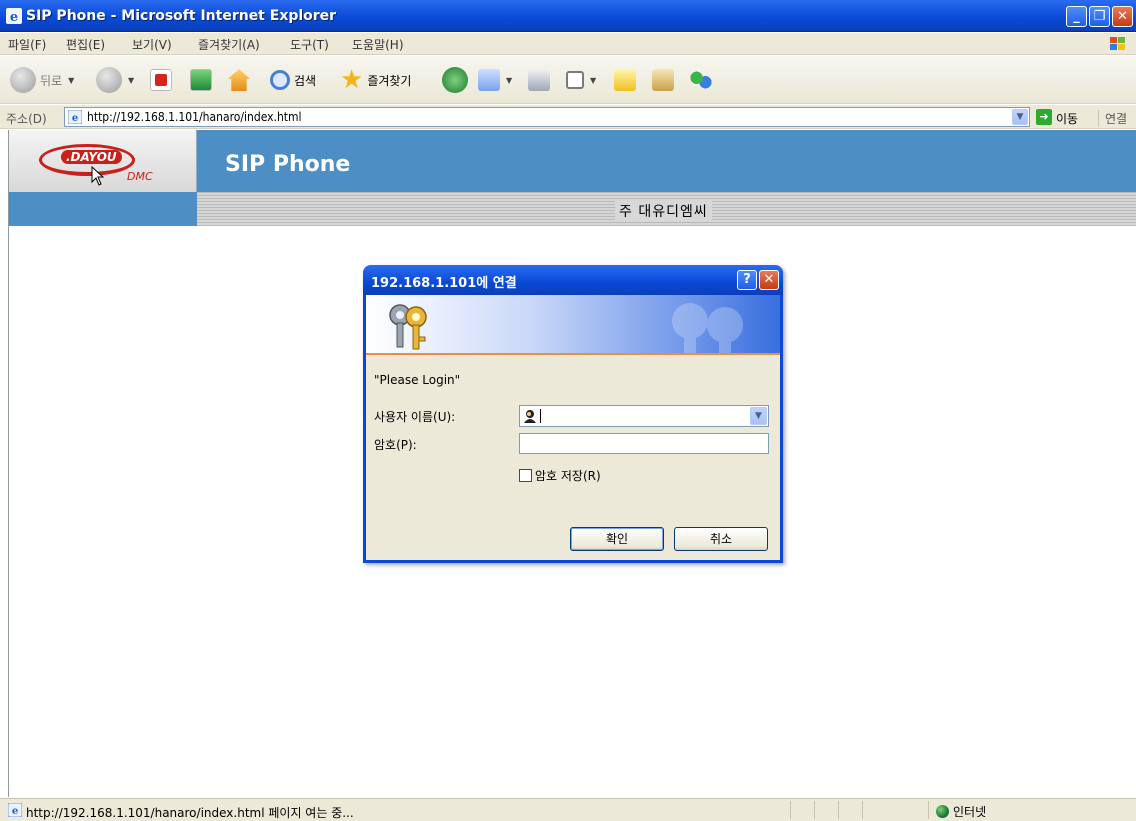 The image size is (1136, 821). Describe the element at coordinates (970, 812) in the screenshot. I see `zone-label: 인터넷` at that location.